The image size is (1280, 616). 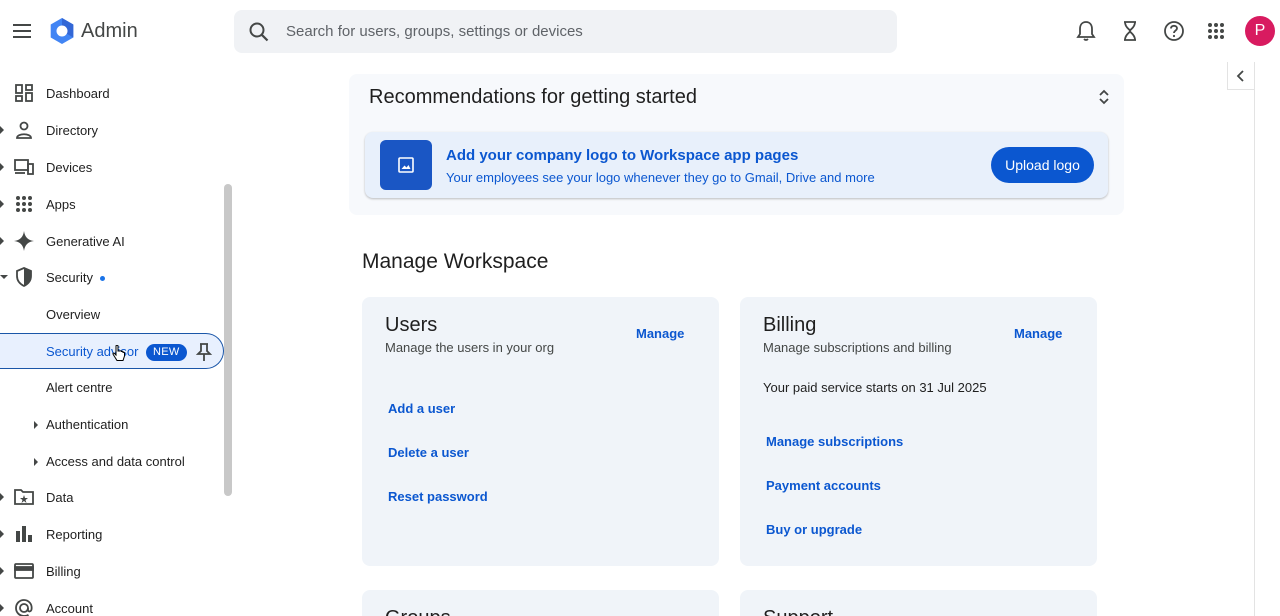 I want to click on sidebar-item-label: Overview, so click(x=73, y=314).